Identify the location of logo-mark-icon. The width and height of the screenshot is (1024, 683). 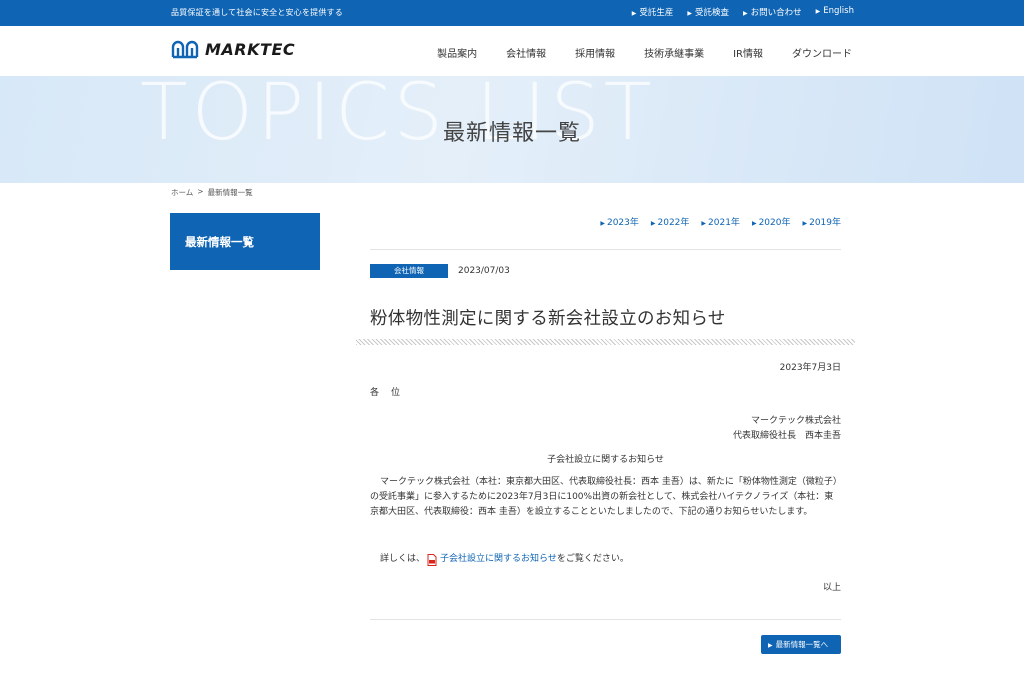
(185, 49).